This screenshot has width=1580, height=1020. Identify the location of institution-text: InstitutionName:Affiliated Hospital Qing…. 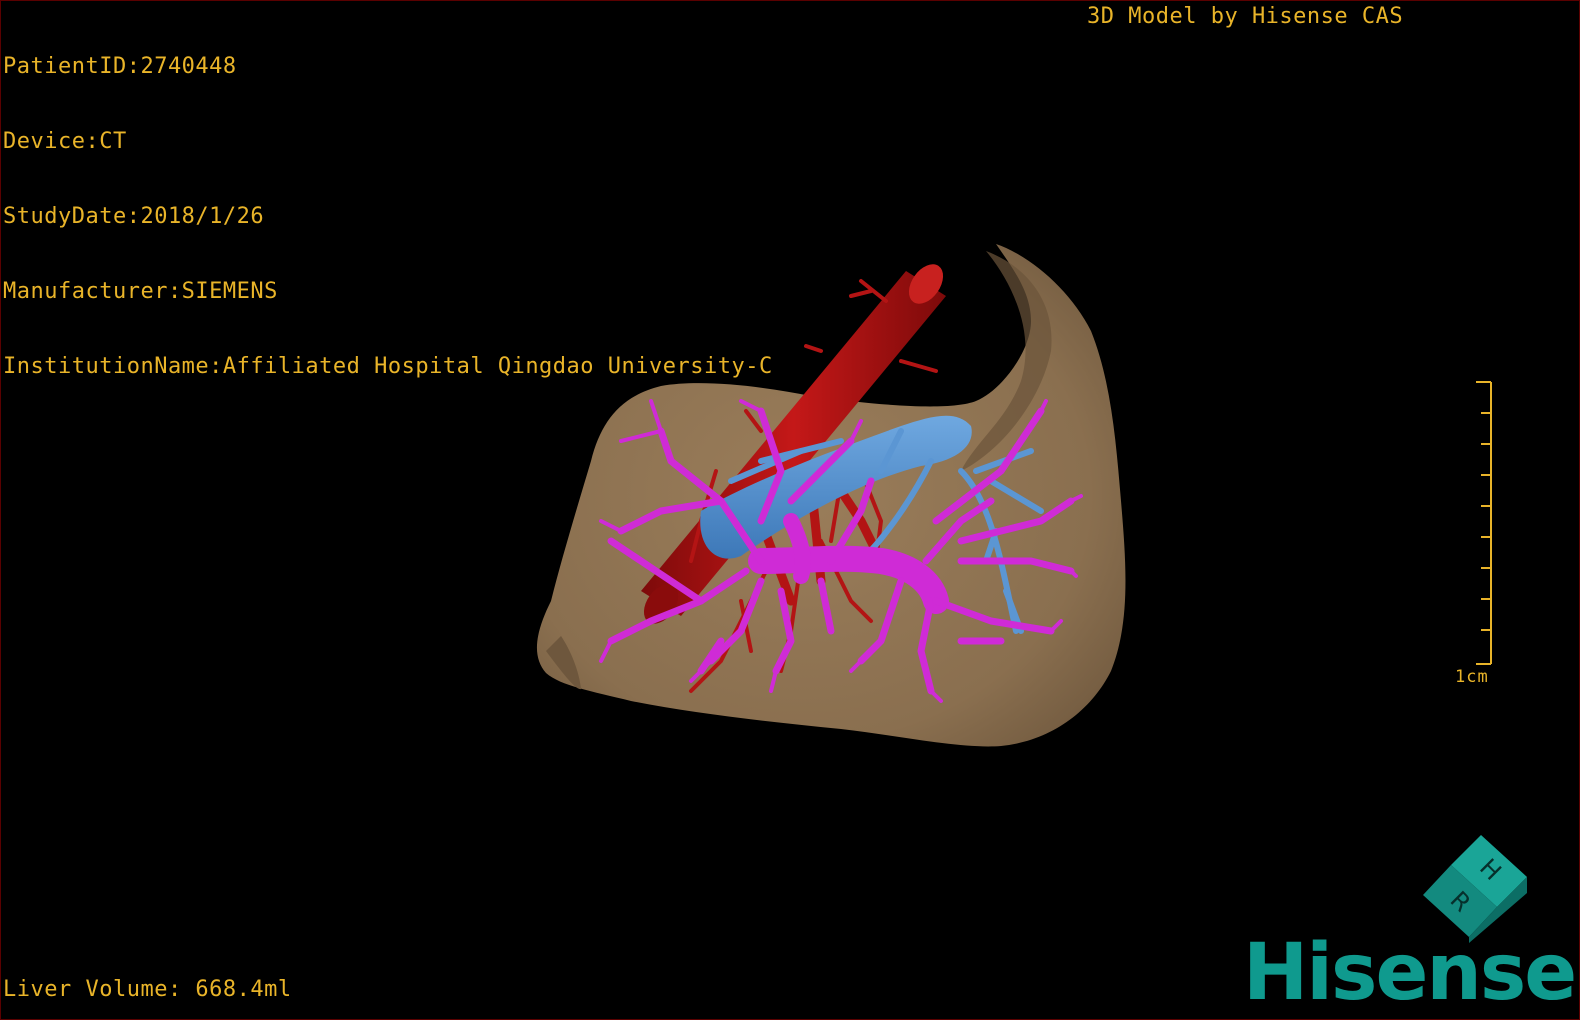
(388, 366).